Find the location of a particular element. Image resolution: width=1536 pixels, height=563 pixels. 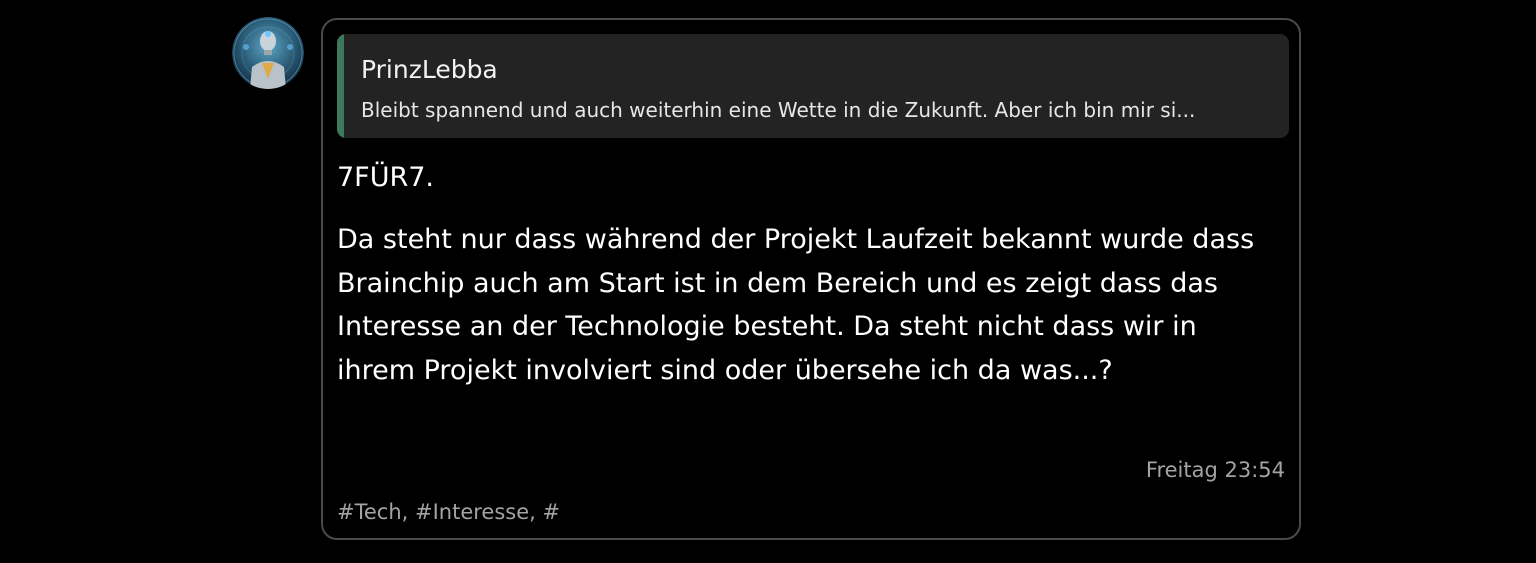

message-tags: #Tech, #Interesse, # is located at coordinates (448, 512).